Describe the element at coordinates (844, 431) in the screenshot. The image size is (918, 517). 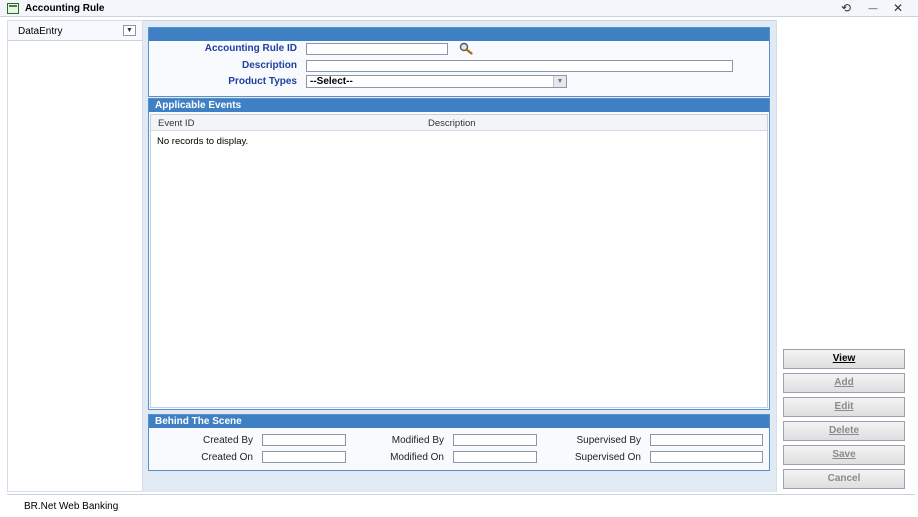
I see `delete-button: Delete` at that location.